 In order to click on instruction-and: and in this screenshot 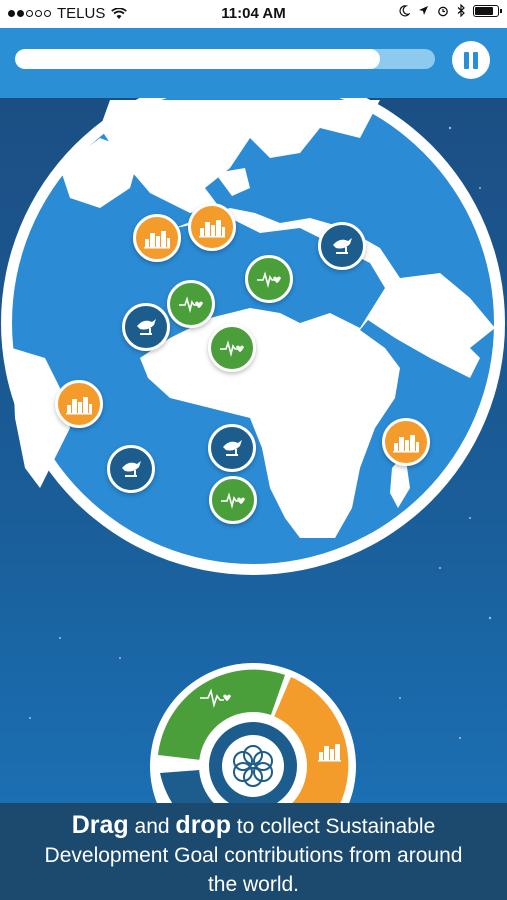, I will do `click(152, 826)`.